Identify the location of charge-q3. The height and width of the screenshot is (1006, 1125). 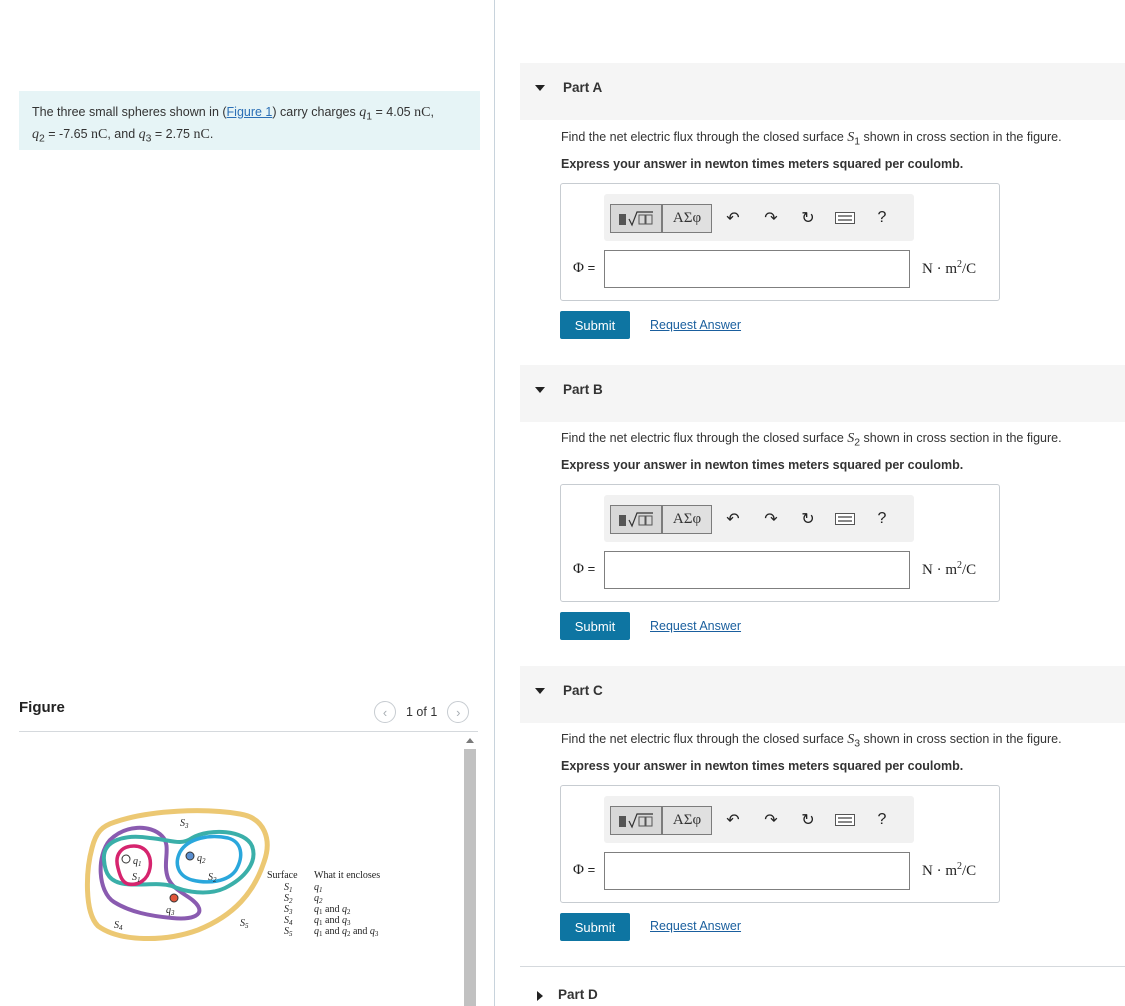
(174, 898).